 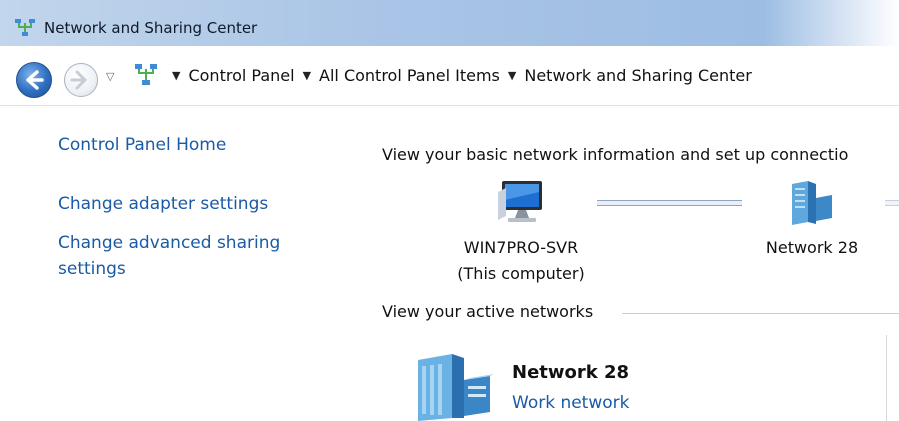 I want to click on window-title: Network and Sharing Center, so click(x=151, y=28).